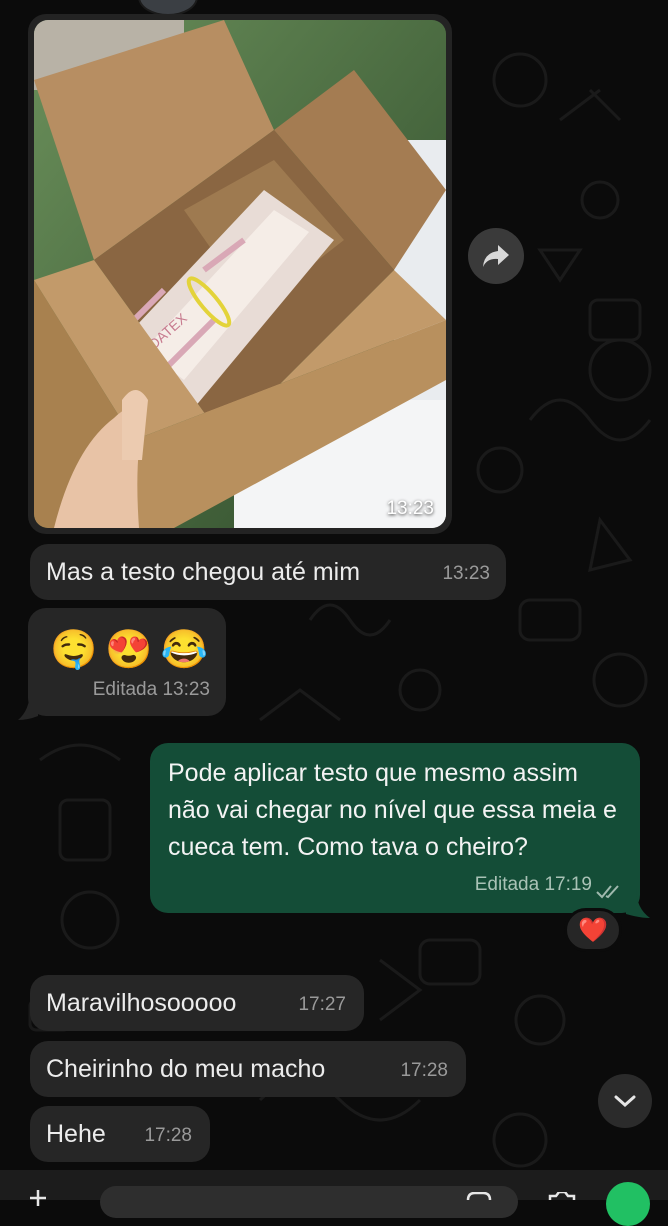 Image resolution: width=668 pixels, height=1226 pixels. I want to click on received-message: Maravilhosooooo 17:27, so click(197, 1003).